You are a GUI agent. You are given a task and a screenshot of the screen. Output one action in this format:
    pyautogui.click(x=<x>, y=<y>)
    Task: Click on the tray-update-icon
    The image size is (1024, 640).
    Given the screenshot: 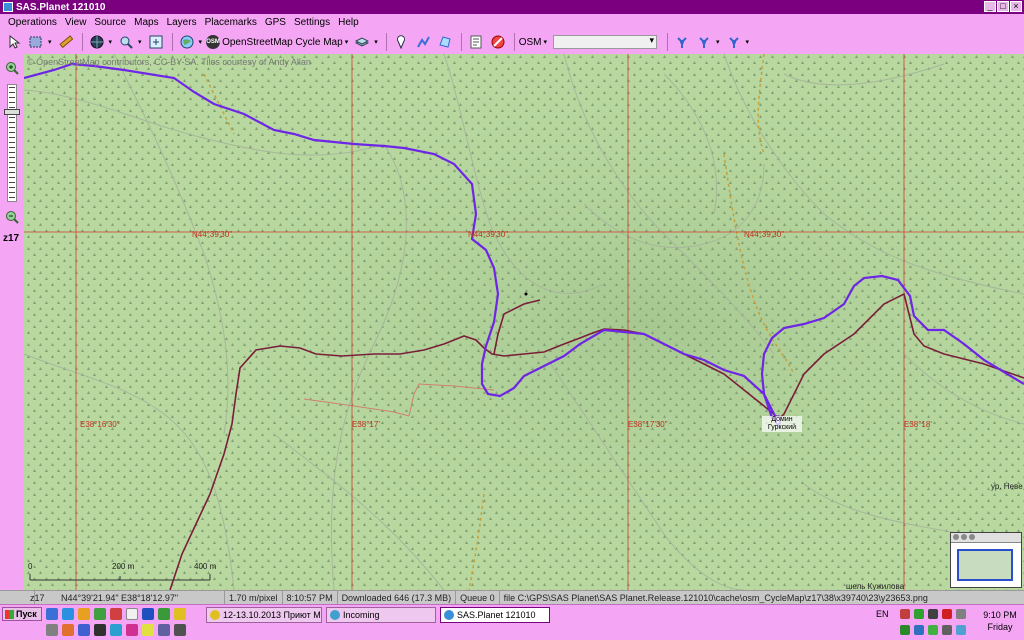 What is the action you would take?
    pyautogui.click(x=905, y=630)
    